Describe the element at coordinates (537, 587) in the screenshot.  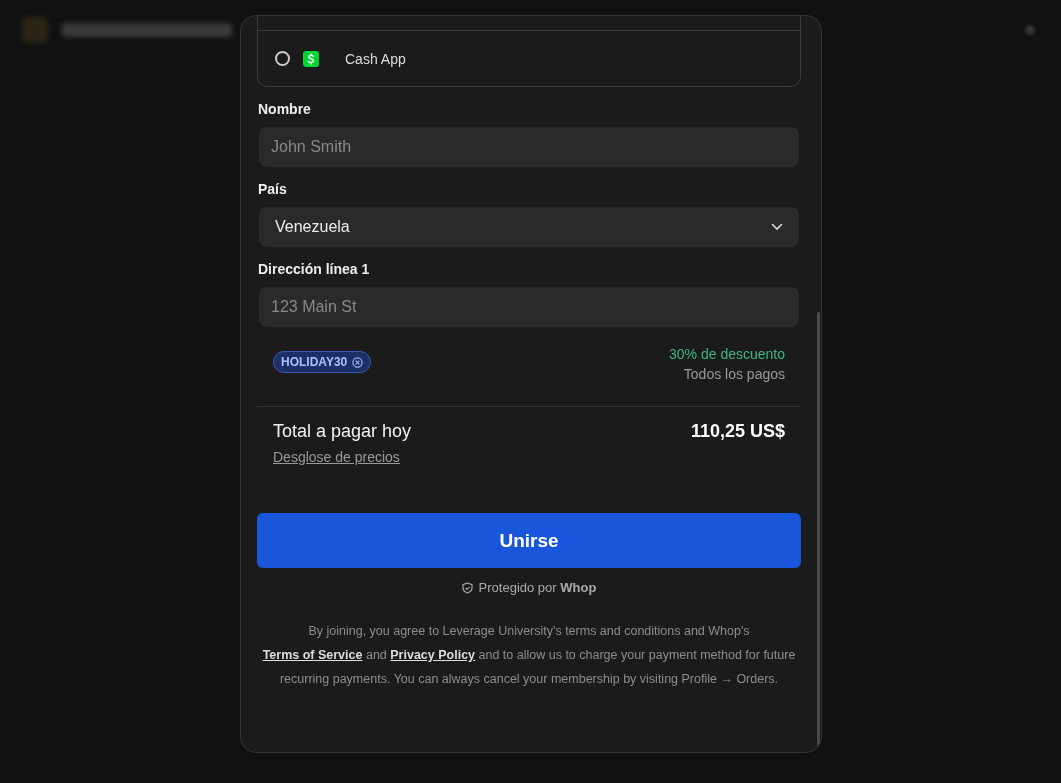
I see `protected-text: Protegido por Whop` at that location.